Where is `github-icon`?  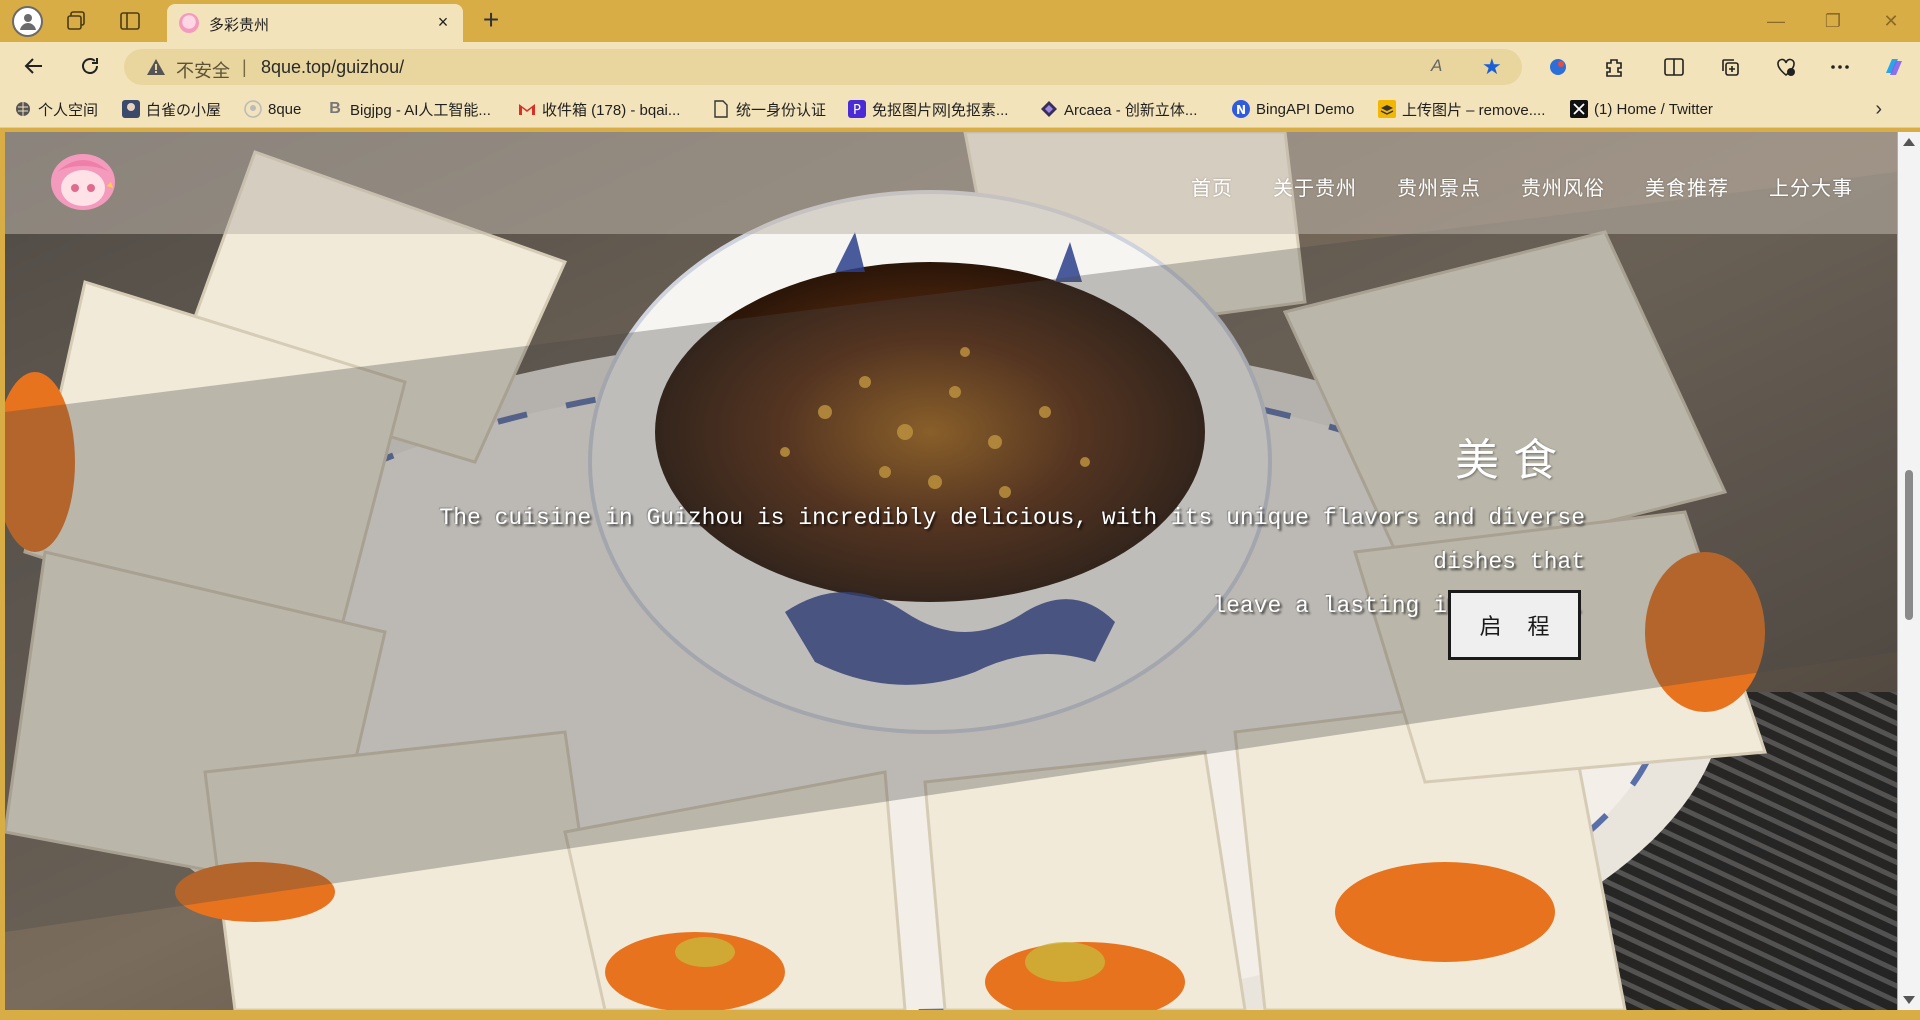
github-icon is located at coordinates (253, 109).